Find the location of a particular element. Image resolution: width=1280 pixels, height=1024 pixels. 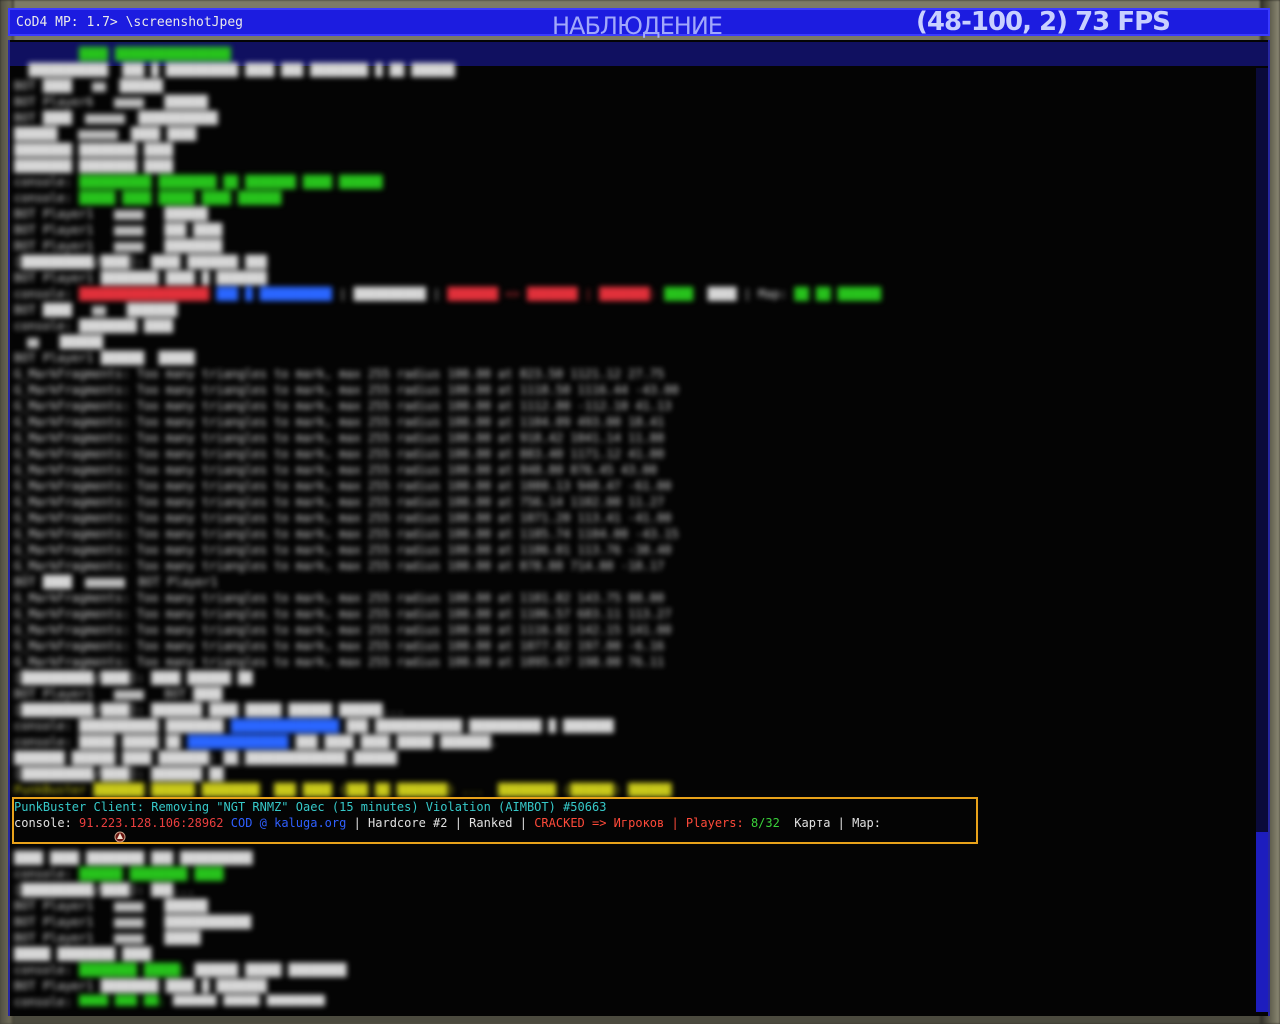

console-input-field: CoD4 MP: 1.7> \screenshotJpeg is located at coordinates (129, 22).